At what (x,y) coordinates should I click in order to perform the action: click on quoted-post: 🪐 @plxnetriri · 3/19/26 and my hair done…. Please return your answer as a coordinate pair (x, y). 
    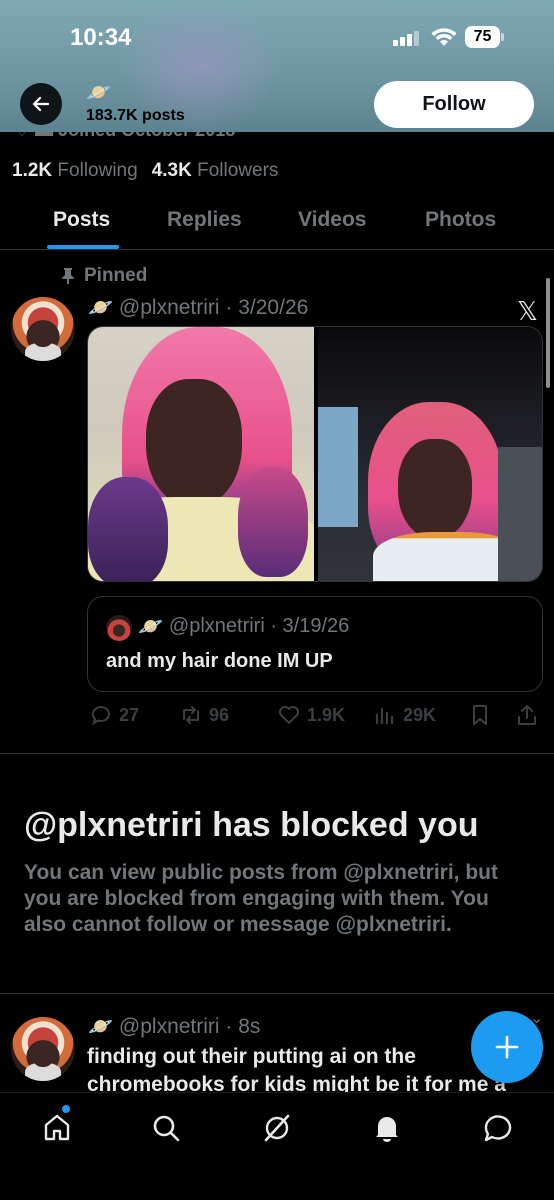
    Looking at the image, I should click on (315, 644).